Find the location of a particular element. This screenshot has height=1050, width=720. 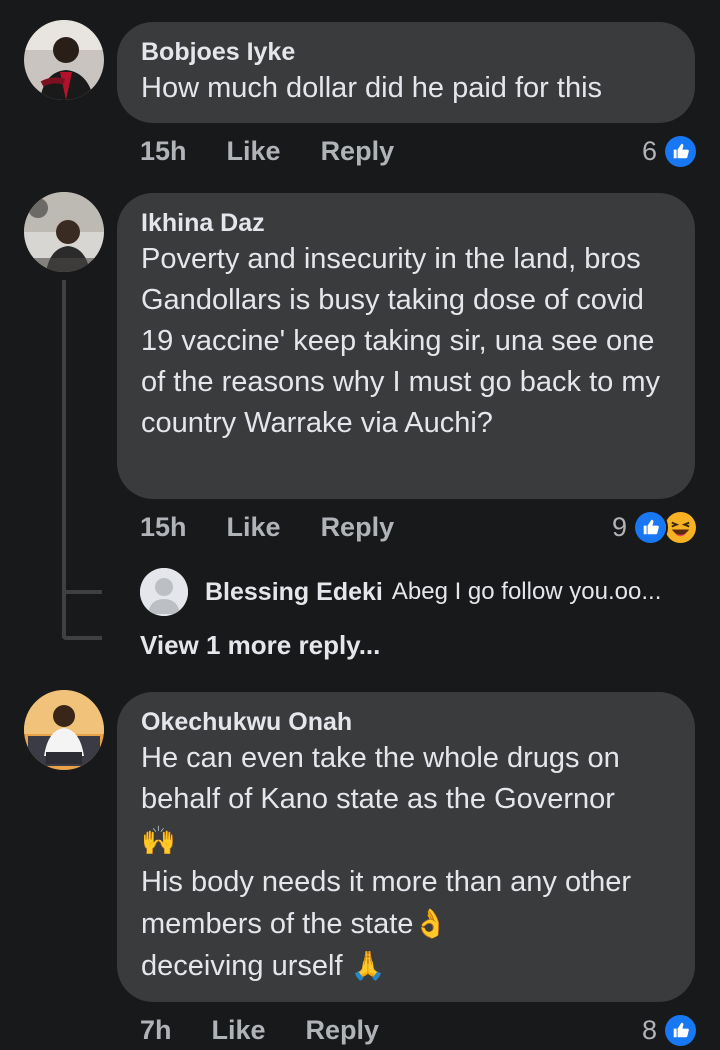

comment-text-line: deceiving urself is located at coordinates (246, 966).